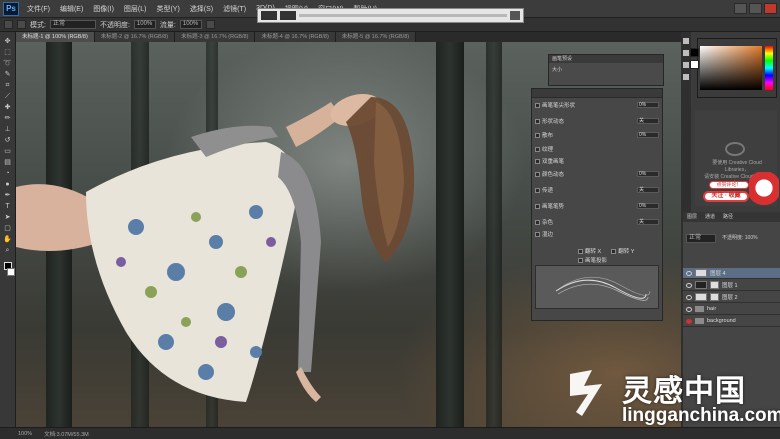  What do you see at coordinates (8, 240) in the screenshot?
I see `hand-tool-icon: ✋` at bounding box center [8, 240].